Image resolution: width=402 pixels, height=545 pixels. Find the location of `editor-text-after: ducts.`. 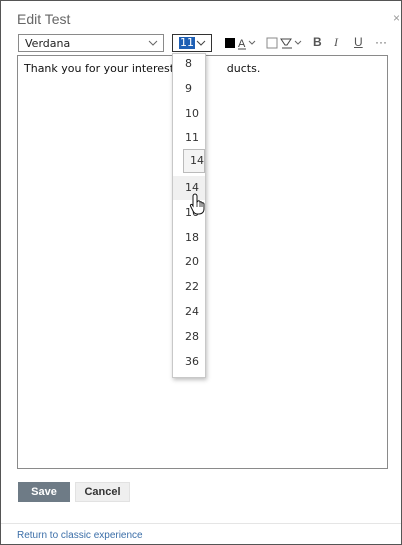

editor-text-after: ducts. is located at coordinates (243, 68).